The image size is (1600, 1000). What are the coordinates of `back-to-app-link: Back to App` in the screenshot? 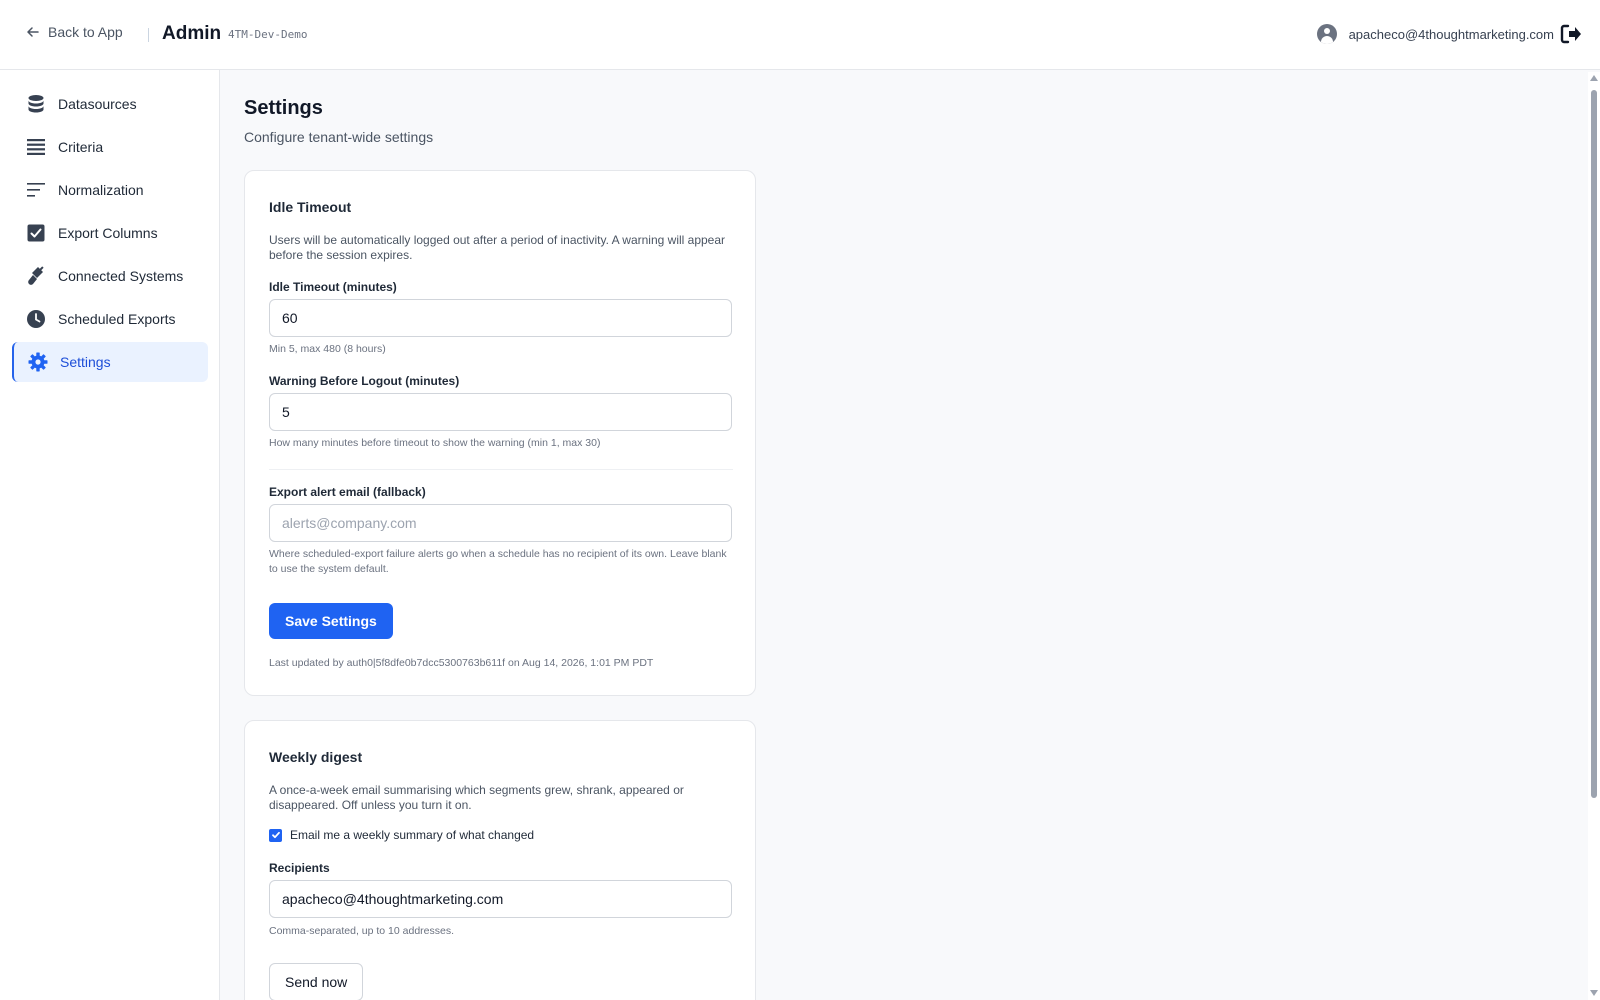 It's located at (74, 32).